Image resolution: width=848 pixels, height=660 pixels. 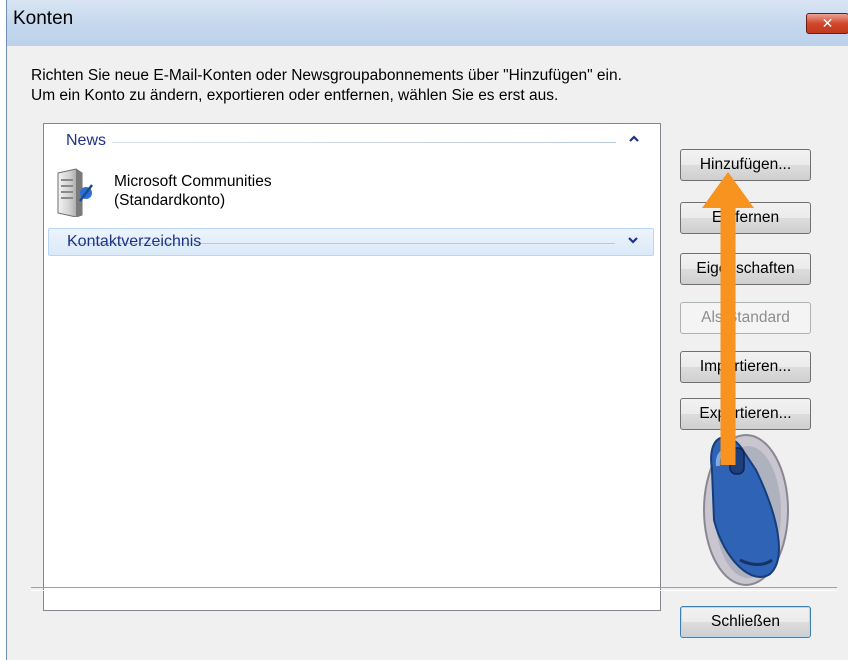 What do you see at coordinates (745, 318) in the screenshot?
I see `set-default-button: Als Standard` at bounding box center [745, 318].